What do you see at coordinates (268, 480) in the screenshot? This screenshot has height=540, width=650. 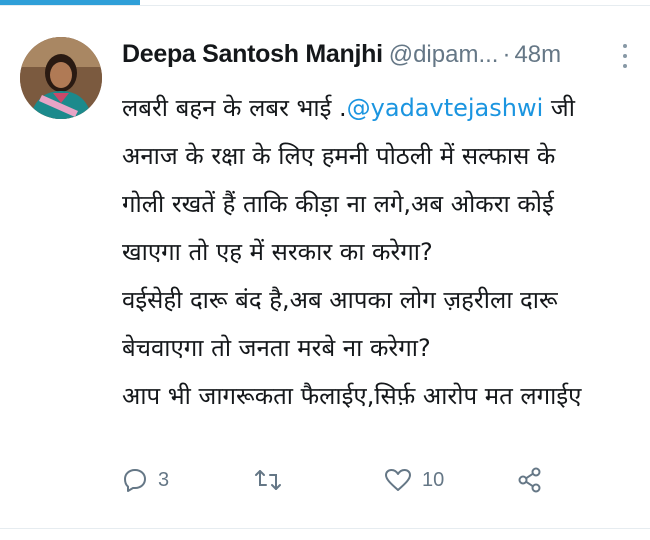 I see `retweet-icon` at bounding box center [268, 480].